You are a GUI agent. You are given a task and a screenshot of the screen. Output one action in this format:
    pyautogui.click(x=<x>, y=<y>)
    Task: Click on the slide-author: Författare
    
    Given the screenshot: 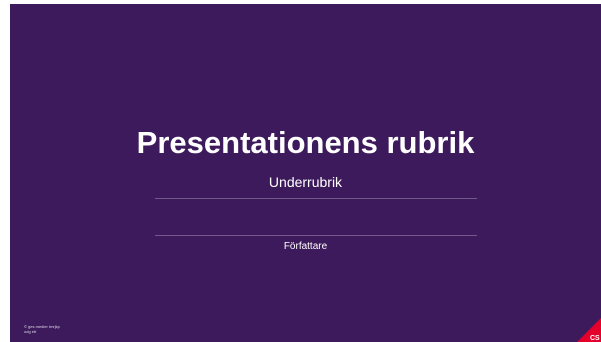 What is the action you would take?
    pyautogui.click(x=305, y=246)
    